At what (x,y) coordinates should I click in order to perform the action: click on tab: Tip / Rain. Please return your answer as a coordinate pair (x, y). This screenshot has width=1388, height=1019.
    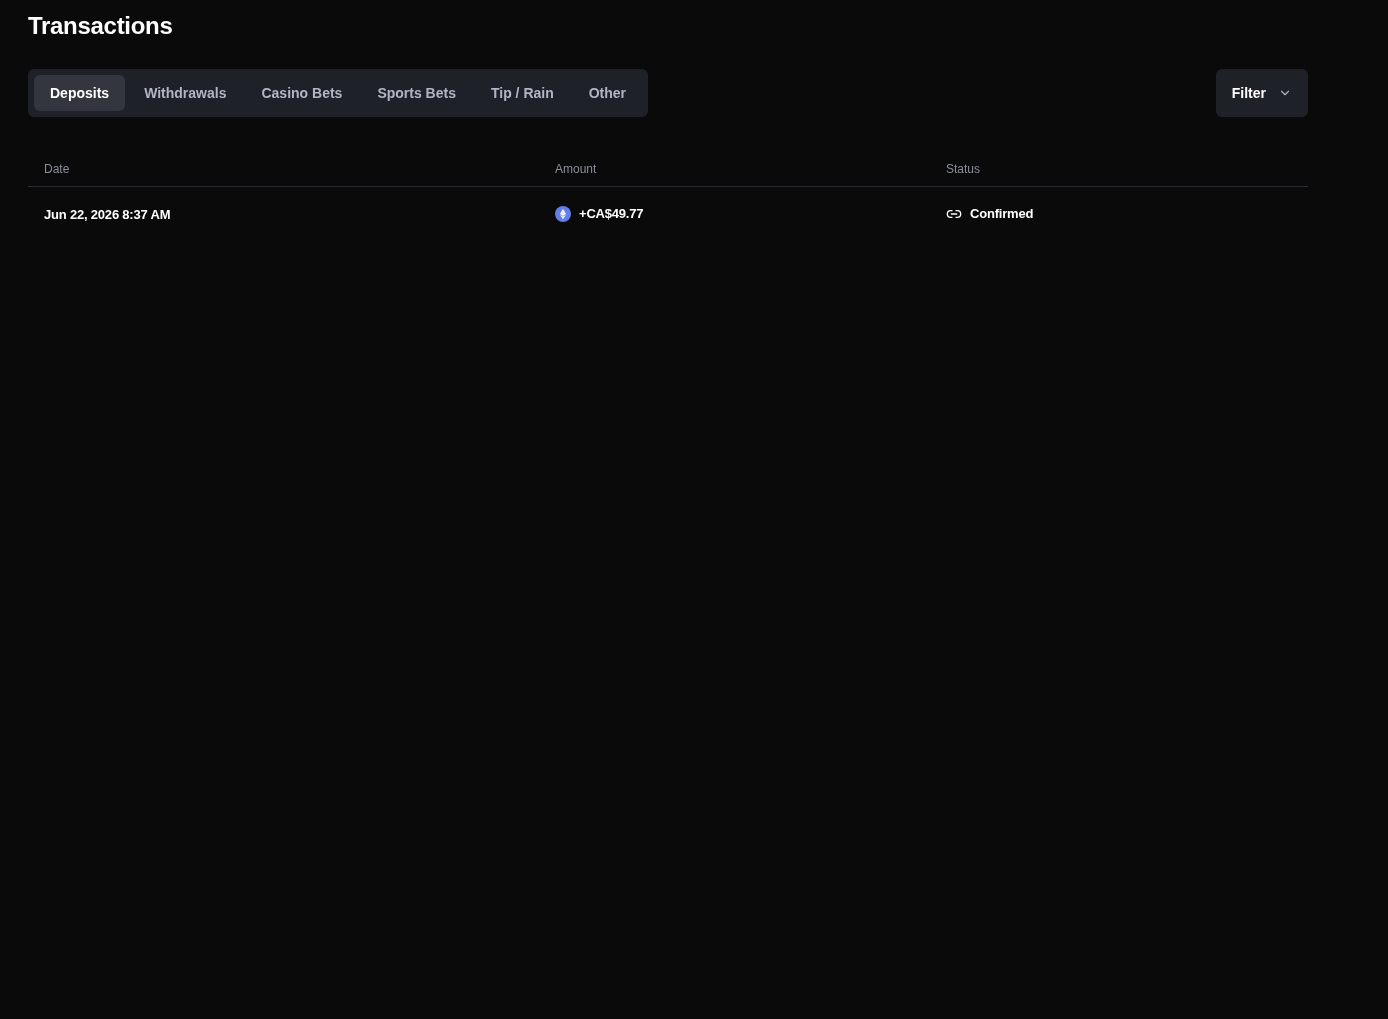
    Looking at the image, I should click on (522, 93).